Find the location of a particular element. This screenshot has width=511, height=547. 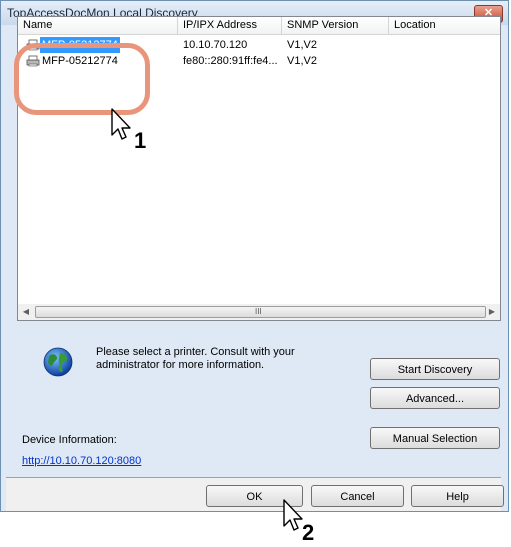

column-label: IP/IPX Address is located at coordinates (220, 25).